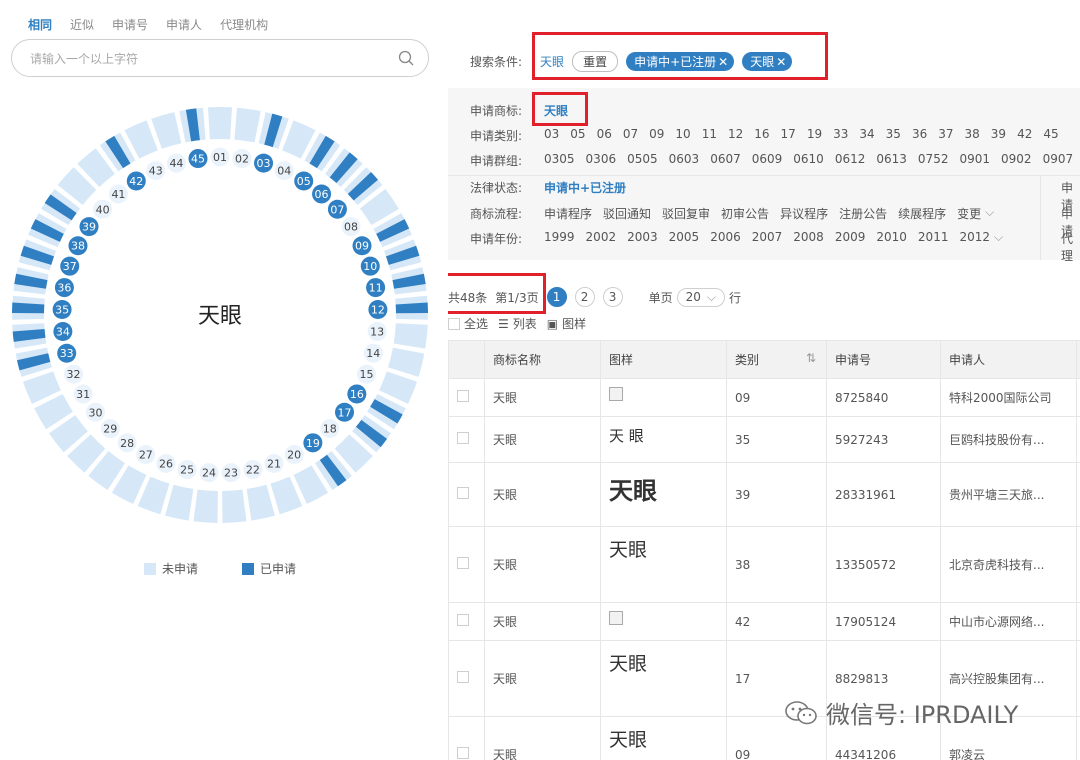  Describe the element at coordinates (974, 160) in the screenshot. I see `filter-group-10: 0901` at that location.